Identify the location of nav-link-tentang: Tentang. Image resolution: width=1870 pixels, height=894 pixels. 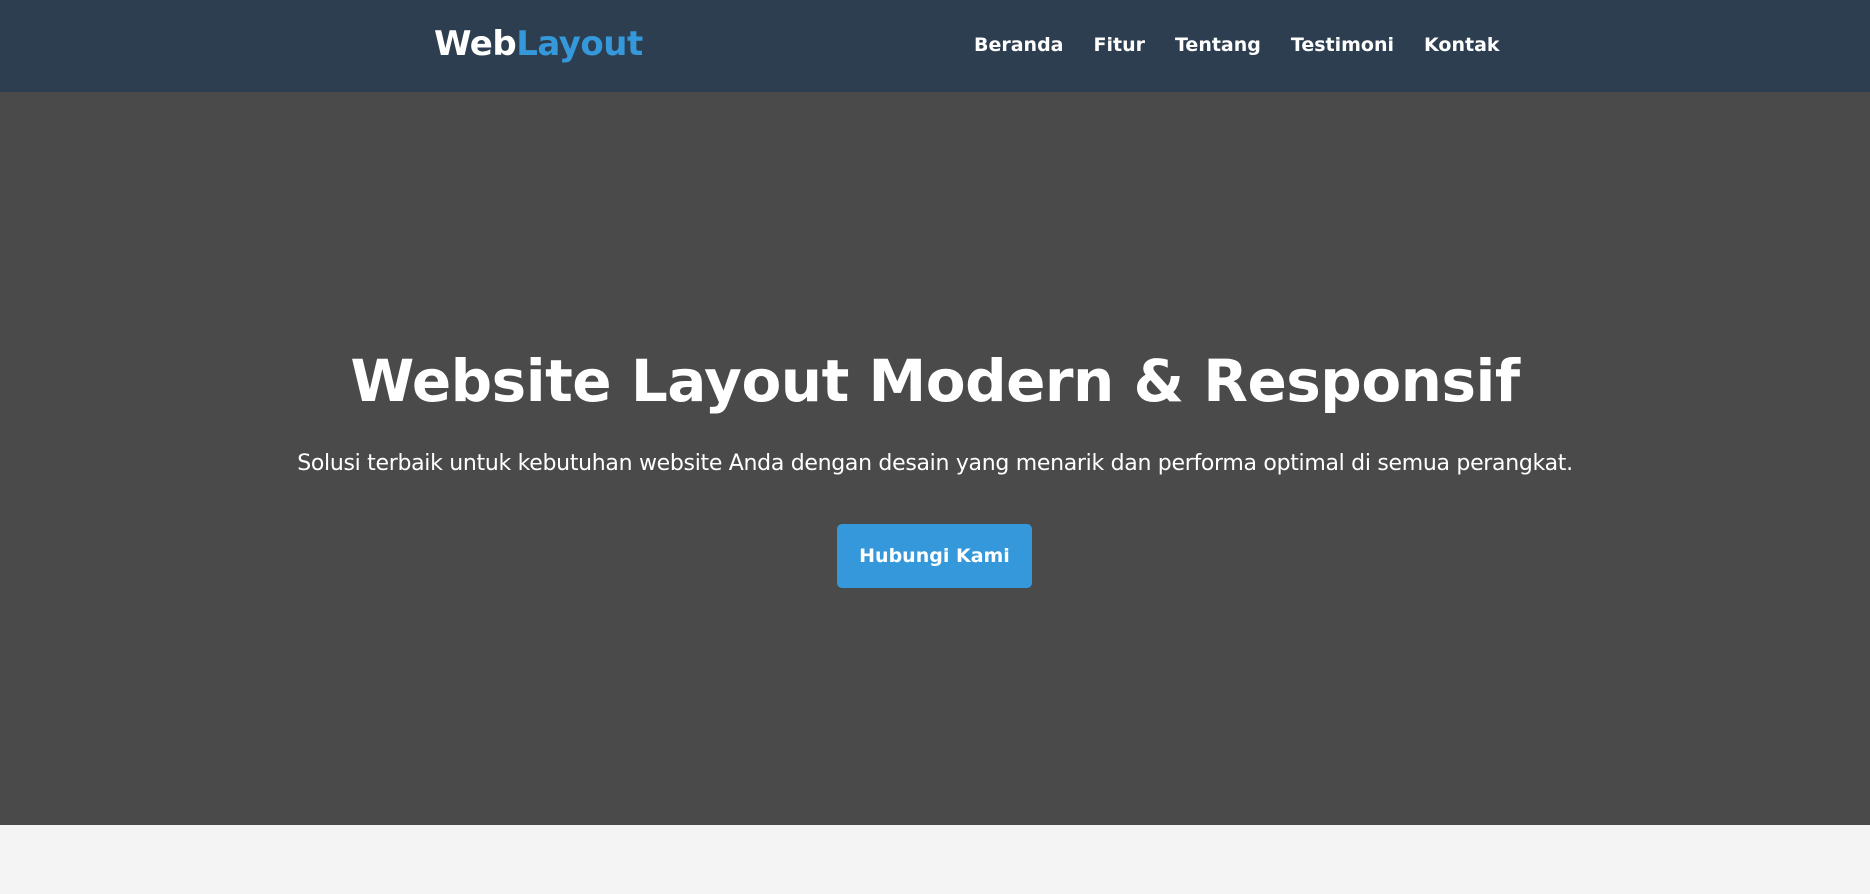
(1218, 45).